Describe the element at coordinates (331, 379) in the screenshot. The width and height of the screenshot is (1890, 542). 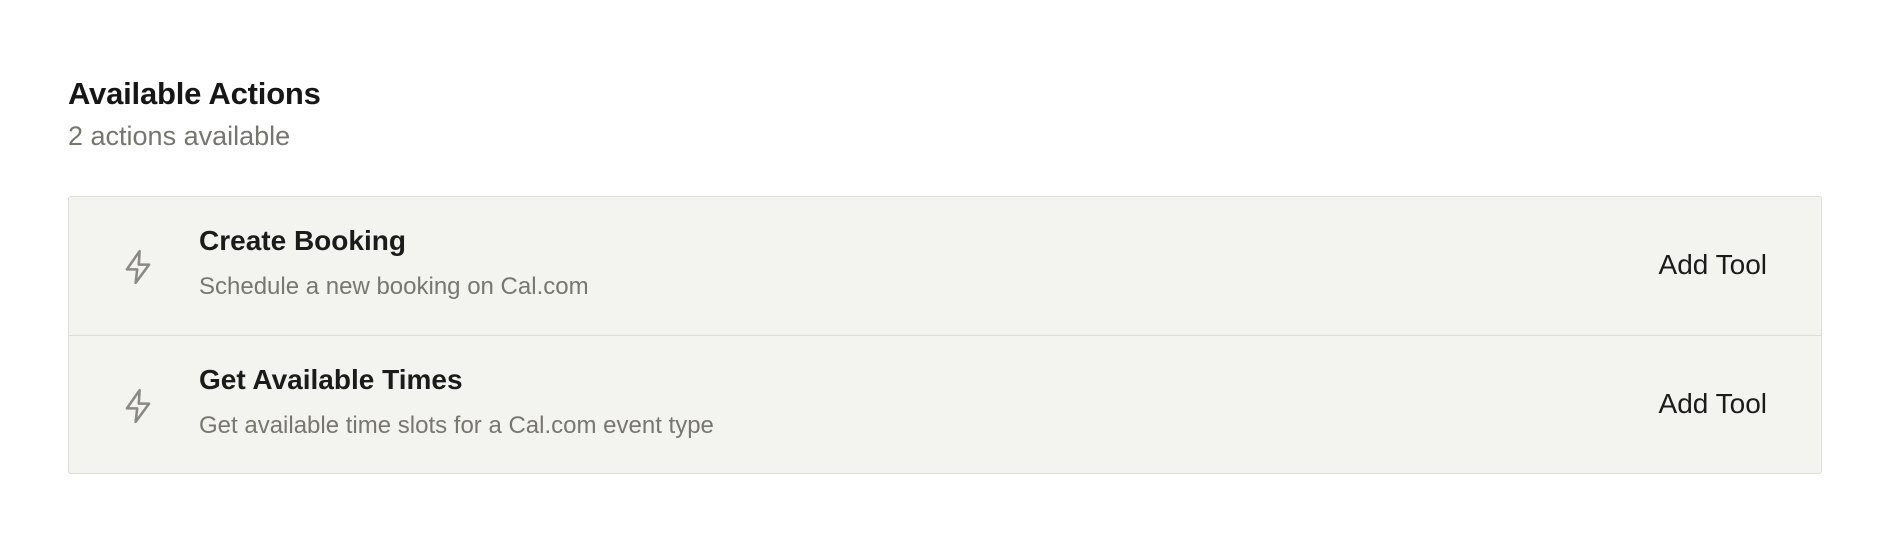
I see `action-name: Get Available Times` at that location.